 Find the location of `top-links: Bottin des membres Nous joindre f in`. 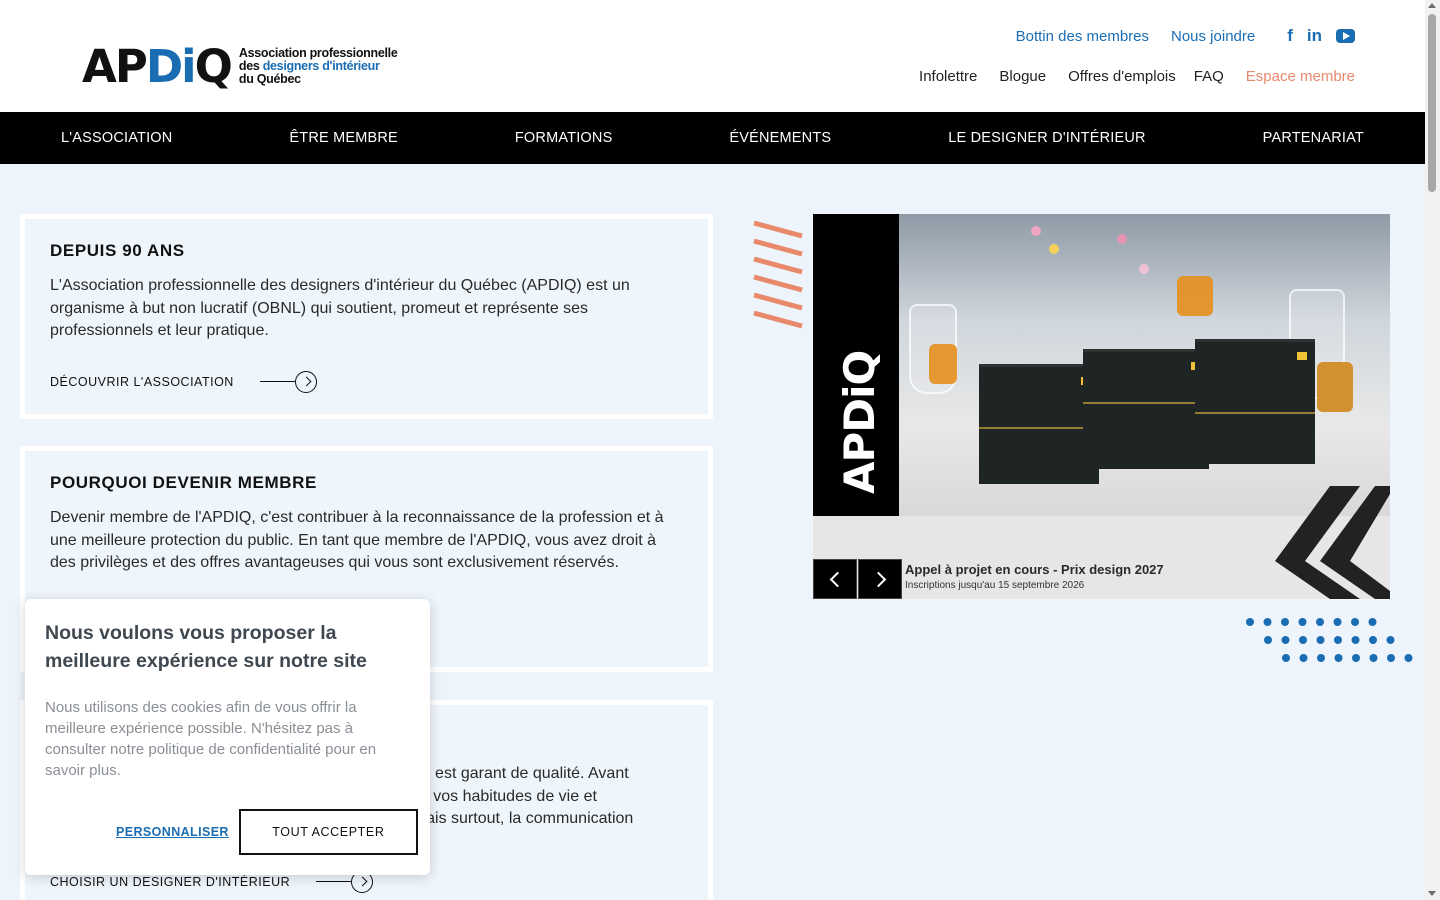

top-links: Bottin des membres Nous joindre f in is located at coordinates (1185, 36).